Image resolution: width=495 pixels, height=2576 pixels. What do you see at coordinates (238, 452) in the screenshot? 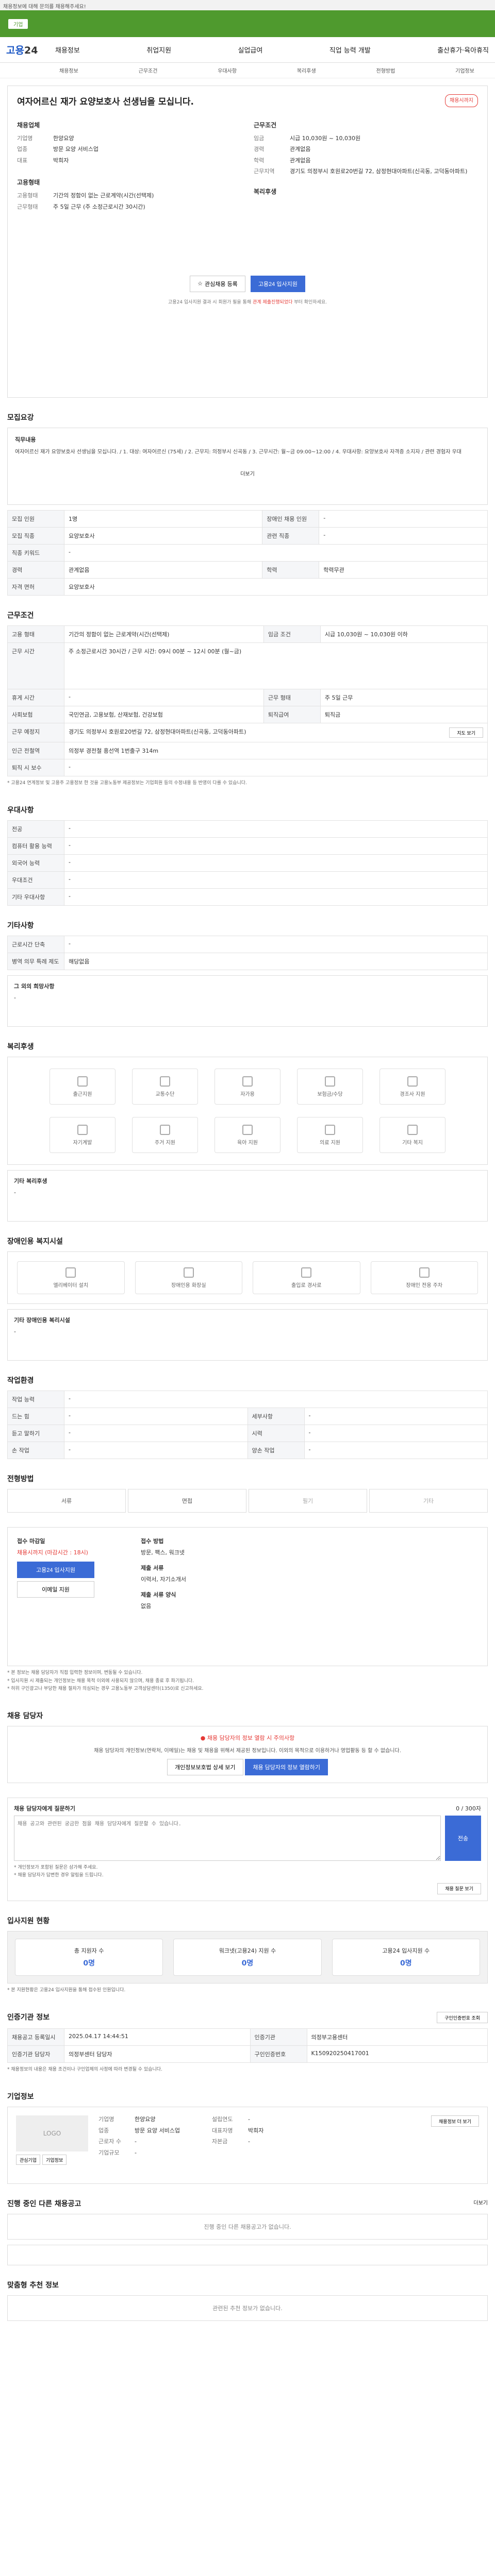
I see `job-description: 여자어르신 재가 요양보호사 선생님을 모십니다. / 1. 대상` at bounding box center [238, 452].